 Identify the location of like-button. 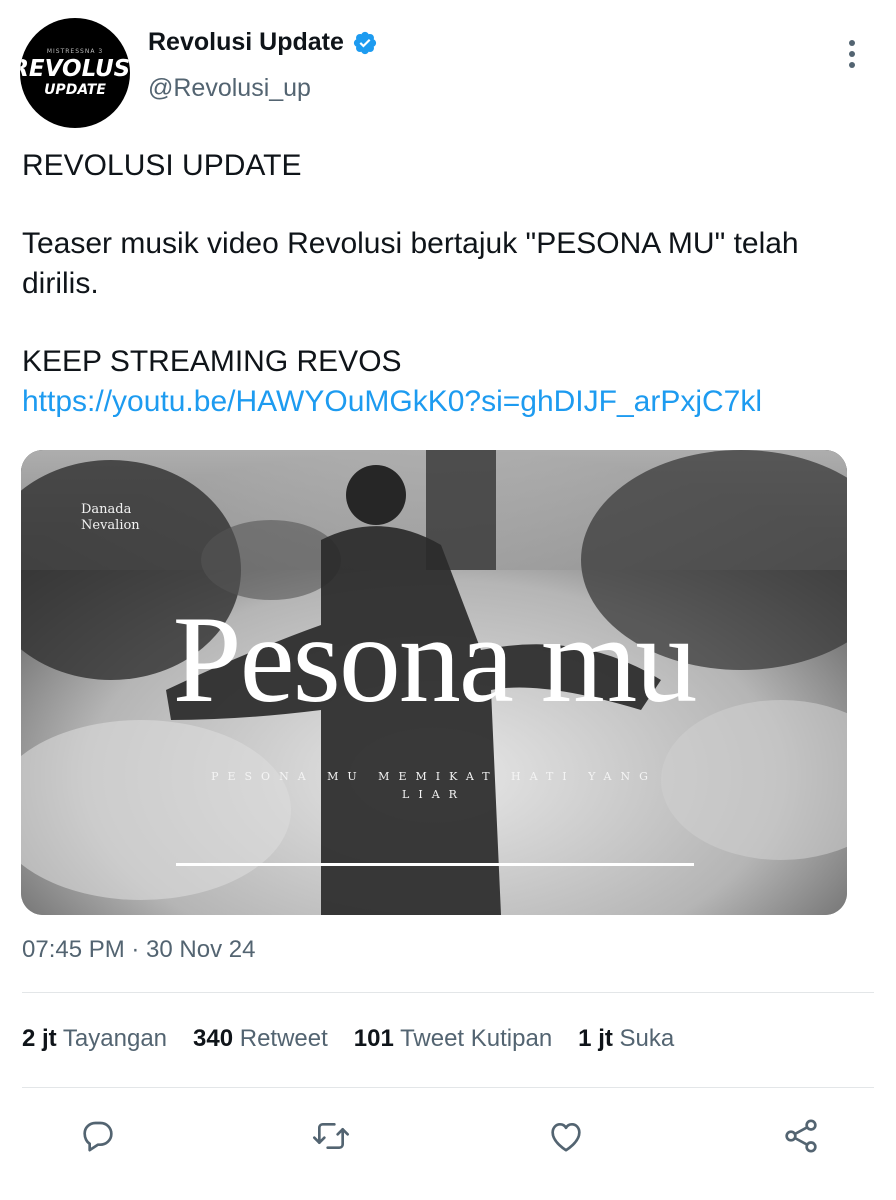
(566, 1136).